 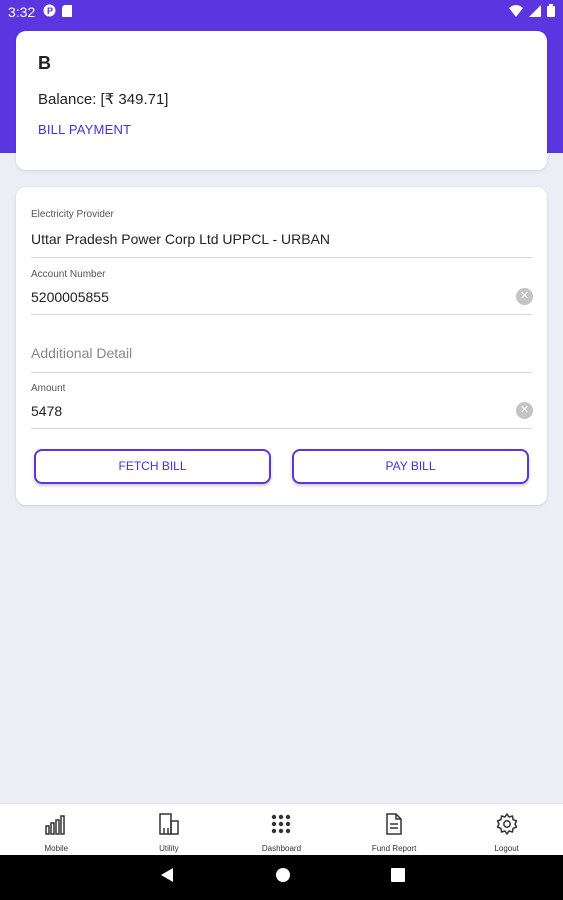 What do you see at coordinates (394, 826) in the screenshot?
I see `document-icon` at bounding box center [394, 826].